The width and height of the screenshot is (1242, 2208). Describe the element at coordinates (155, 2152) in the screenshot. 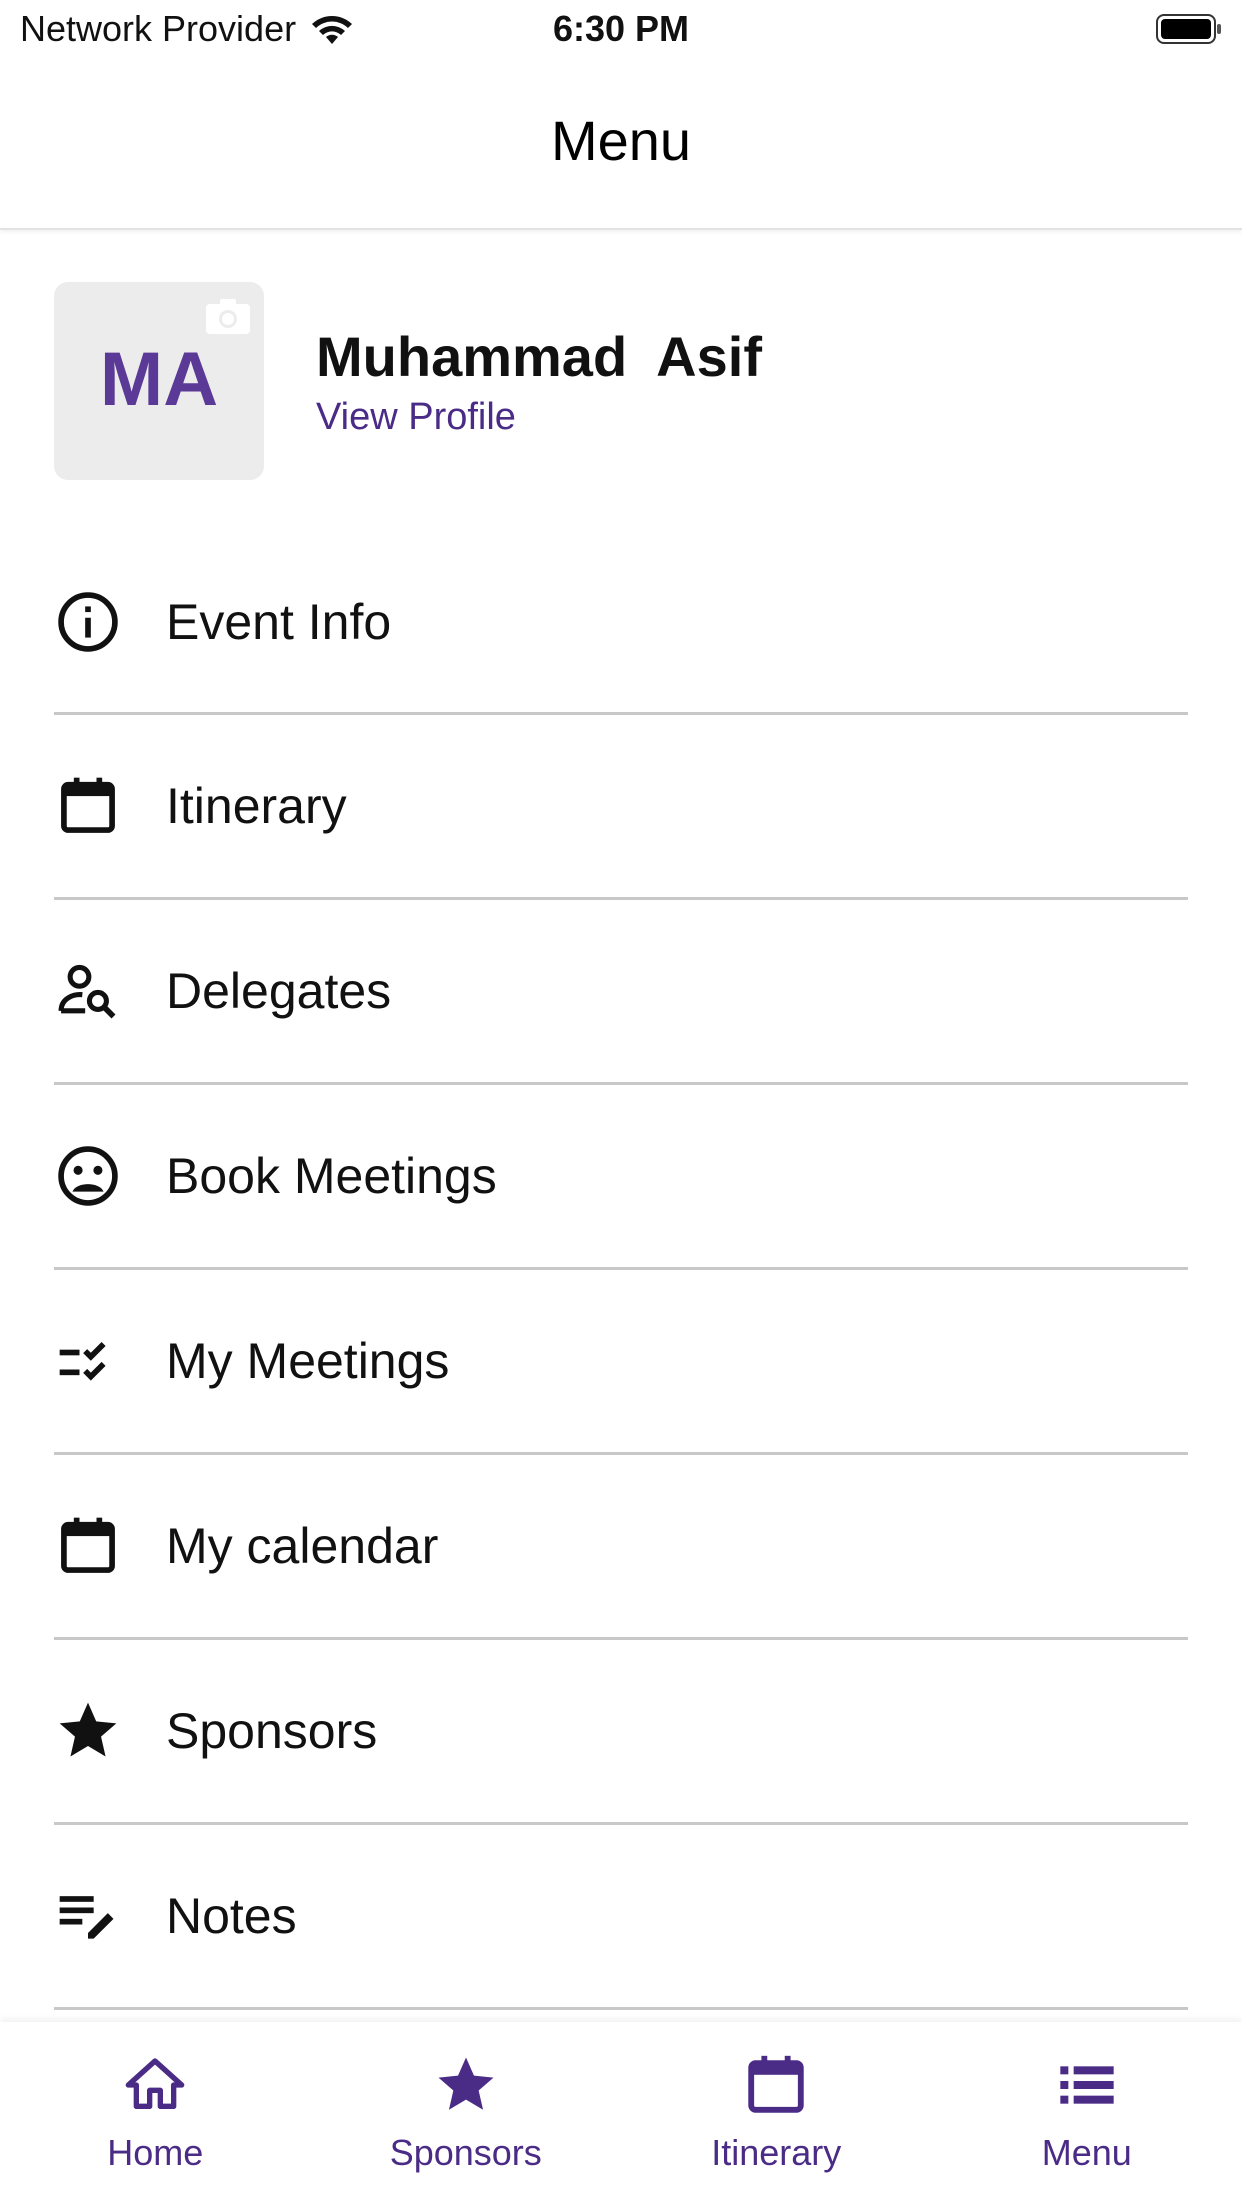

I see `tab-label: Home` at that location.